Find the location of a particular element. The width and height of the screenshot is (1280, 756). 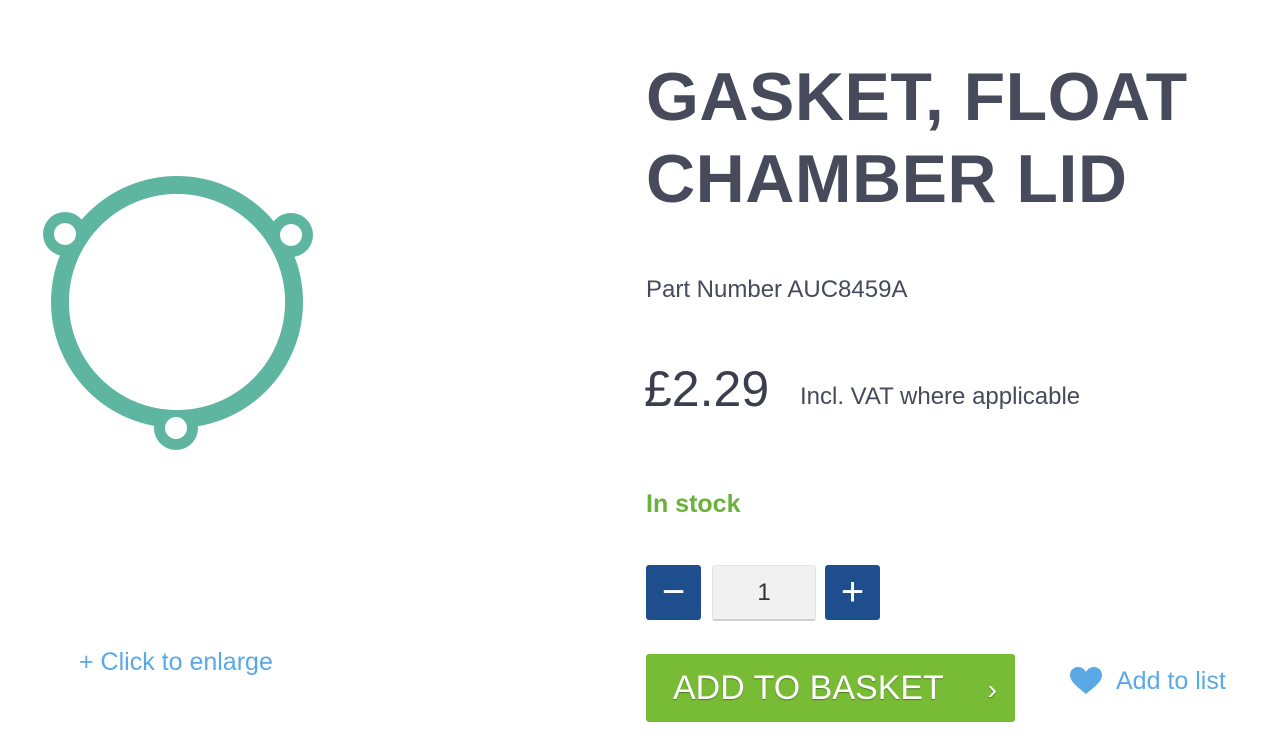

click-to-enlarge-link: + Click to enlarge is located at coordinates (176, 662).